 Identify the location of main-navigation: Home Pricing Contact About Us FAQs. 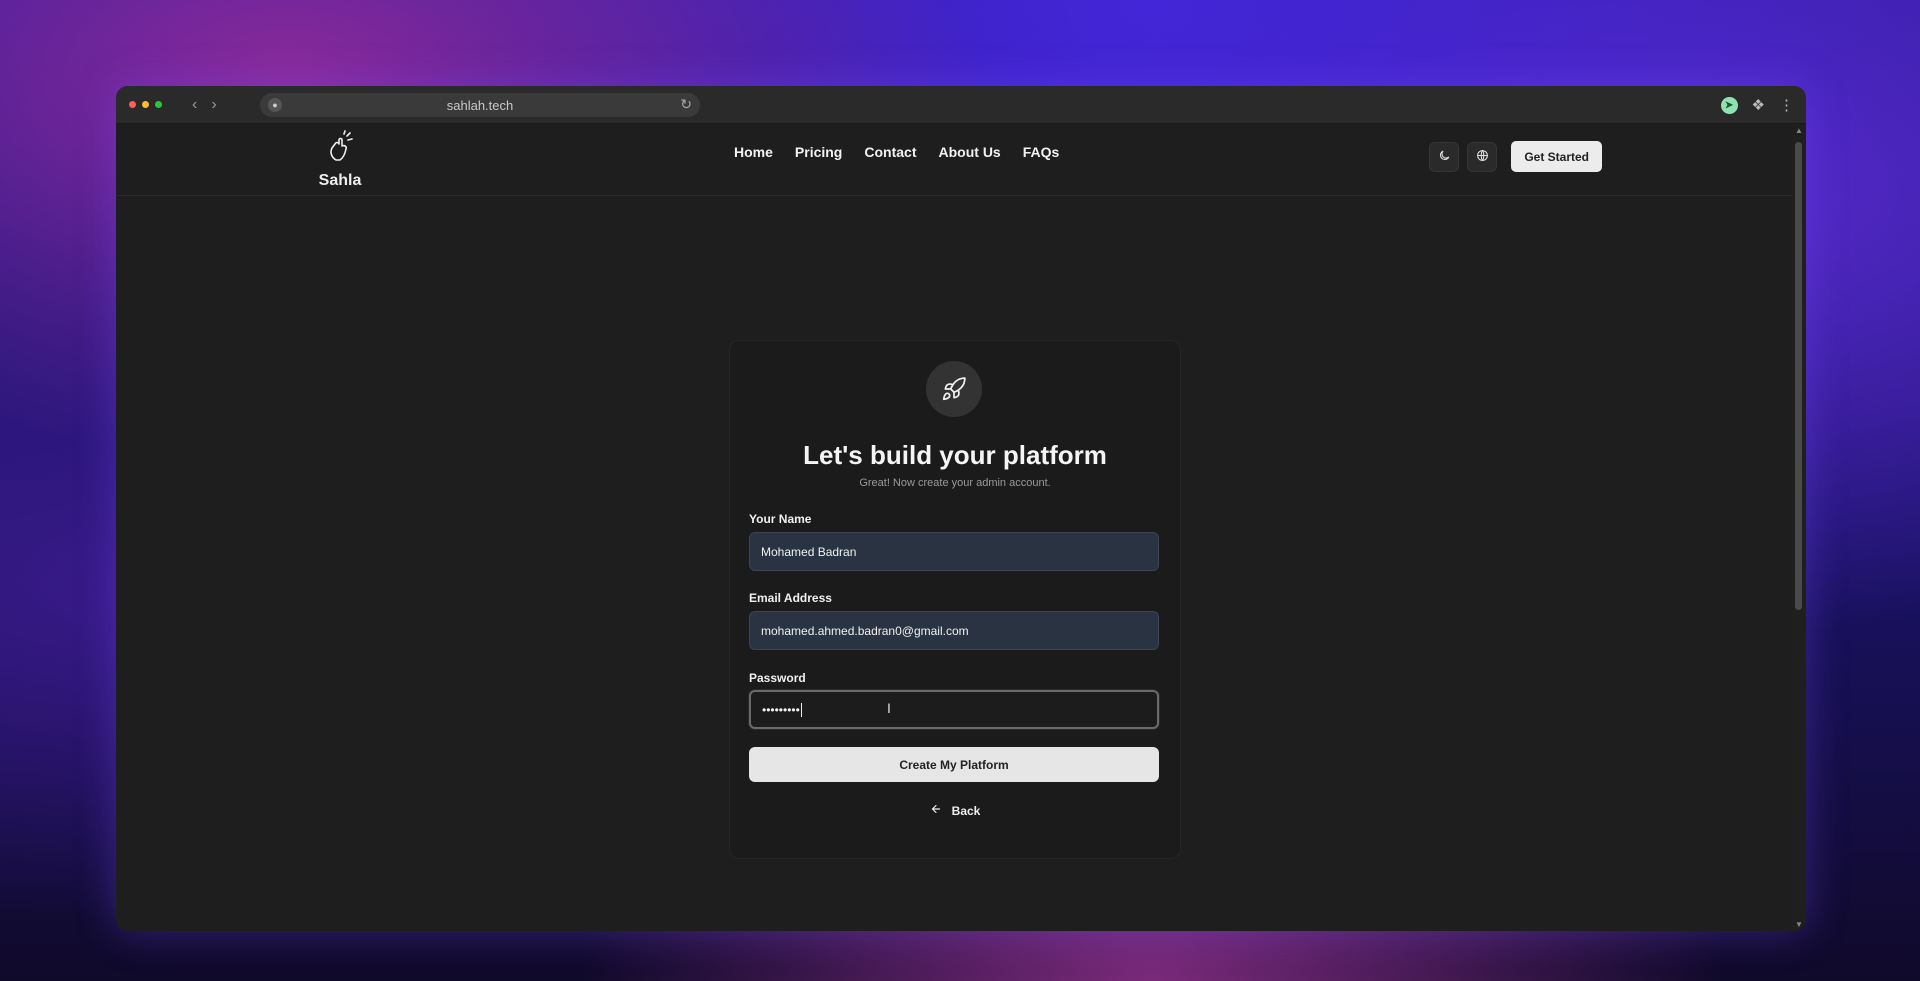
(896, 152).